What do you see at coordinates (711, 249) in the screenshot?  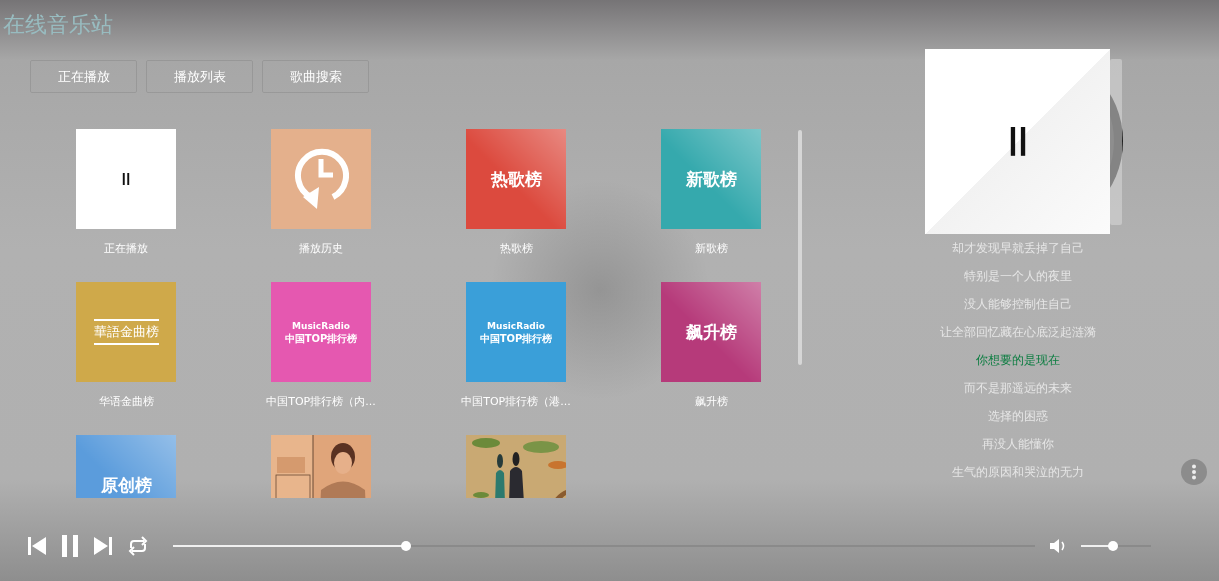 I see `playlist-label: 新歌榜` at bounding box center [711, 249].